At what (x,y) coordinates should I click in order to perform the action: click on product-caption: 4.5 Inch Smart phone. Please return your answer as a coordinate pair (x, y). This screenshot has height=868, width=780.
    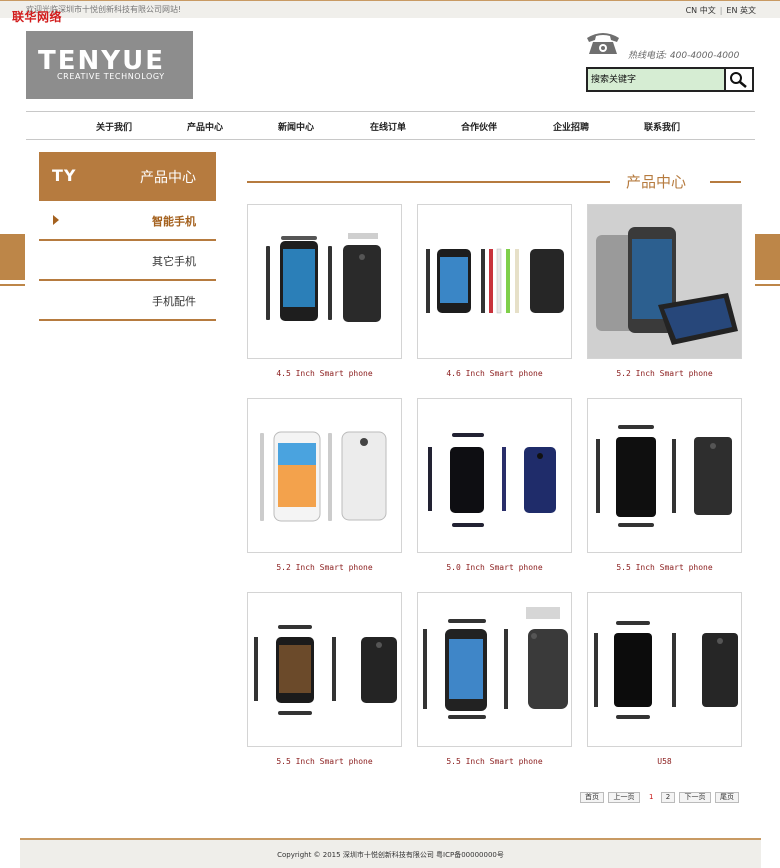
    Looking at the image, I should click on (324, 373).